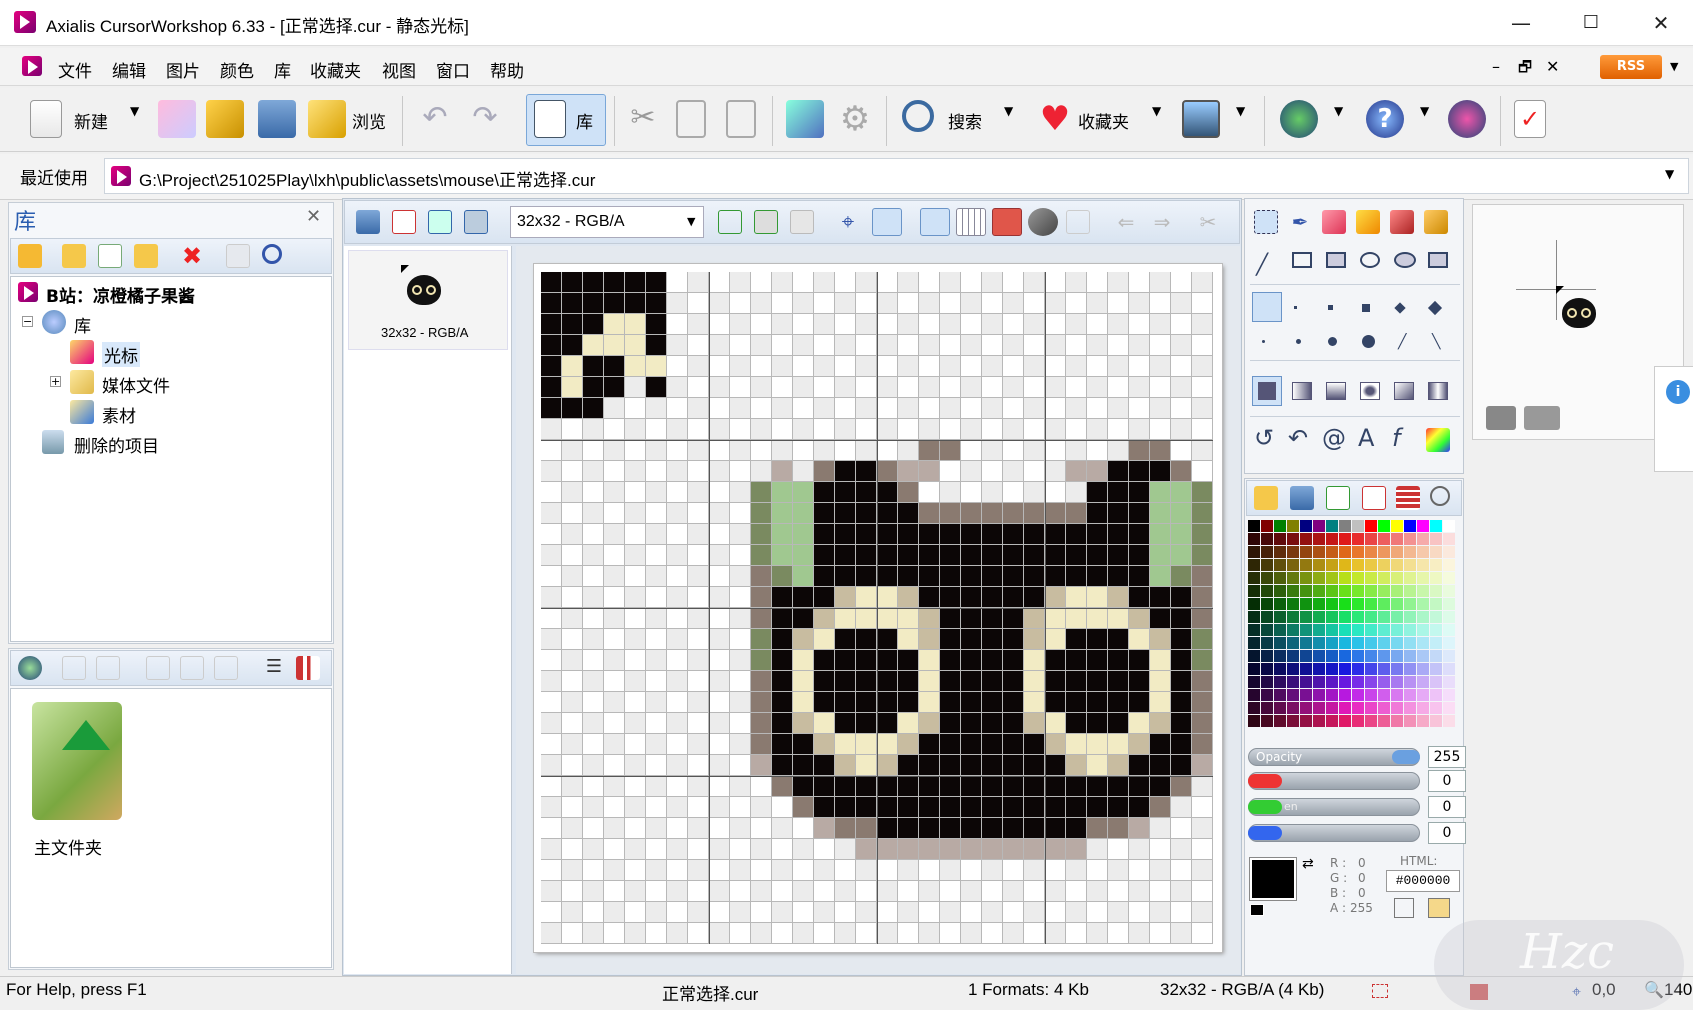 The height and width of the screenshot is (1010, 1693). What do you see at coordinates (146, 256) in the screenshot?
I see `import-icon` at bounding box center [146, 256].